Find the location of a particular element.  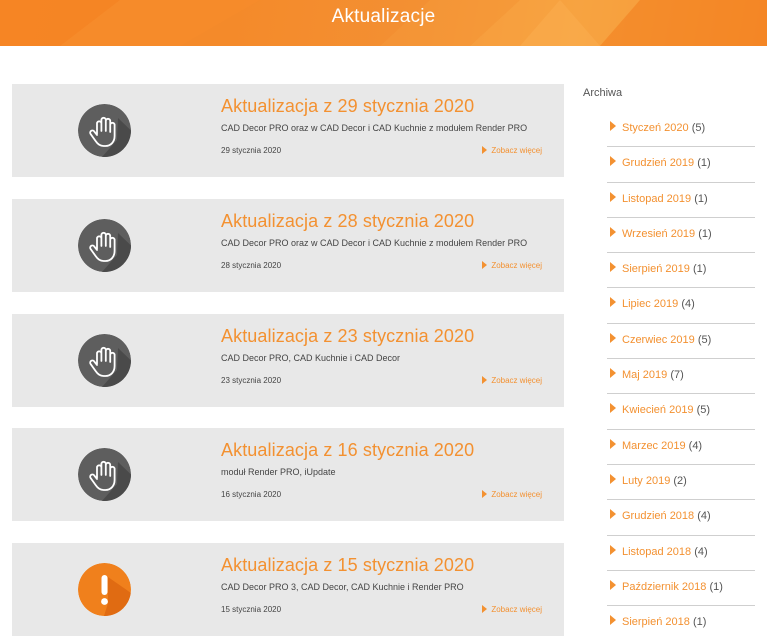

archive-link: Wrzesień 2019 is located at coordinates (658, 234).